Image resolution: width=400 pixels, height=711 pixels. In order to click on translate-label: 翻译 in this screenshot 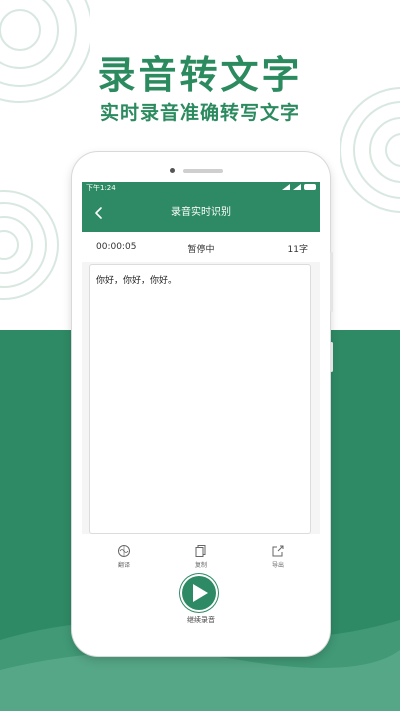, I will do `click(123, 565)`.